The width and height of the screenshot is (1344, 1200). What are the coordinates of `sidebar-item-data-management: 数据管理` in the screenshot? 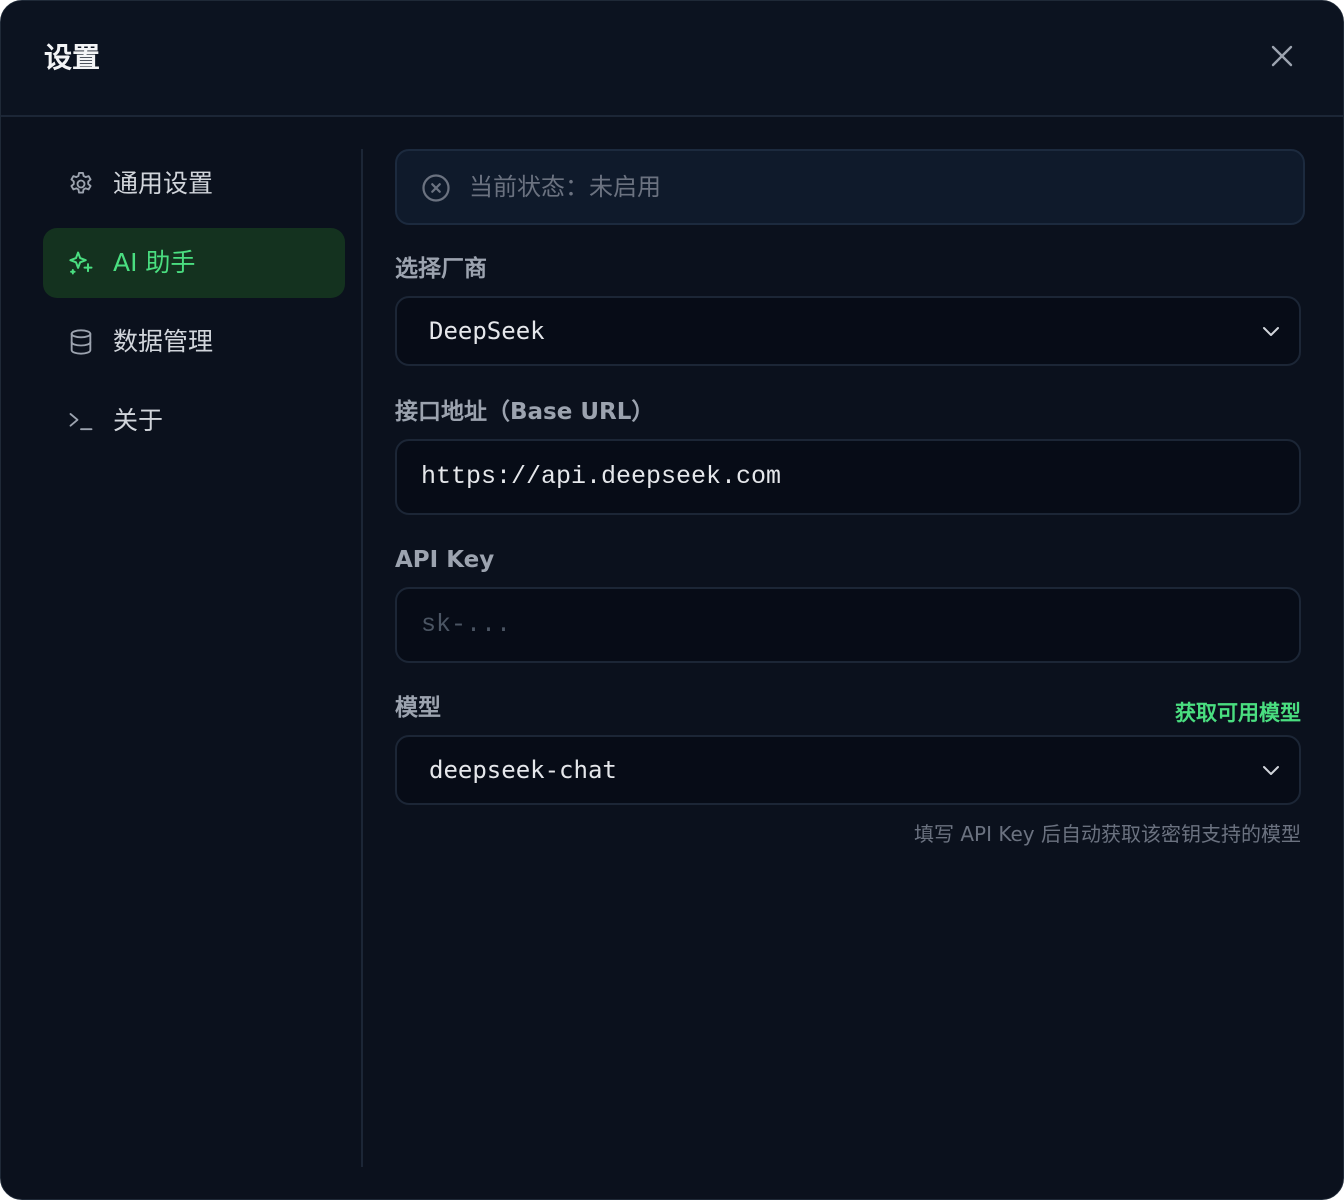 It's located at (194, 342).